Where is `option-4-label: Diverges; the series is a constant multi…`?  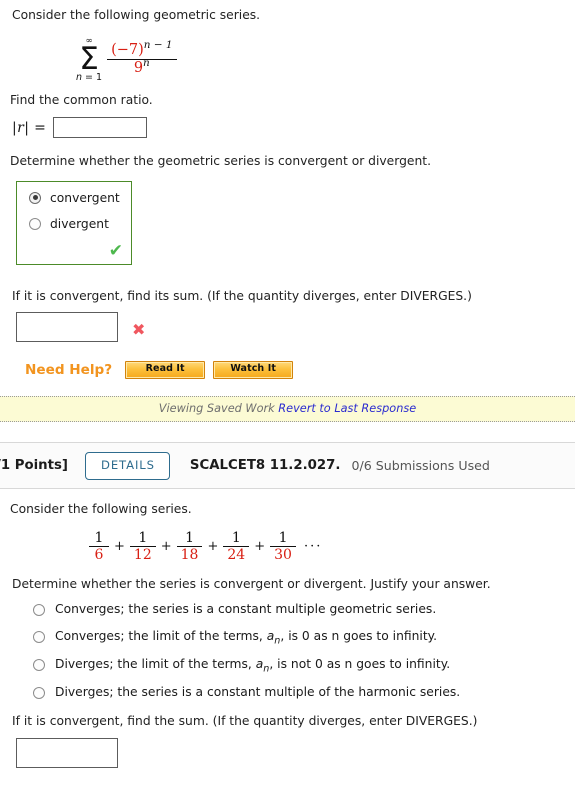 option-4-label: Diverges; the series is a constant multi… is located at coordinates (258, 691).